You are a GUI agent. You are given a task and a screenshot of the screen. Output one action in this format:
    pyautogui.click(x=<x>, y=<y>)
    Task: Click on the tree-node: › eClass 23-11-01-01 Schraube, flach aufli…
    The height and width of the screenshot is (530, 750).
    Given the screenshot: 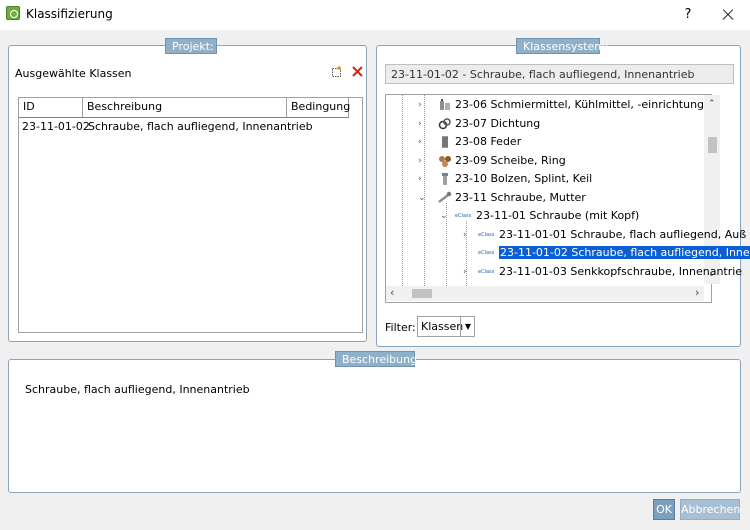 What is the action you would take?
    pyautogui.click(x=605, y=235)
    